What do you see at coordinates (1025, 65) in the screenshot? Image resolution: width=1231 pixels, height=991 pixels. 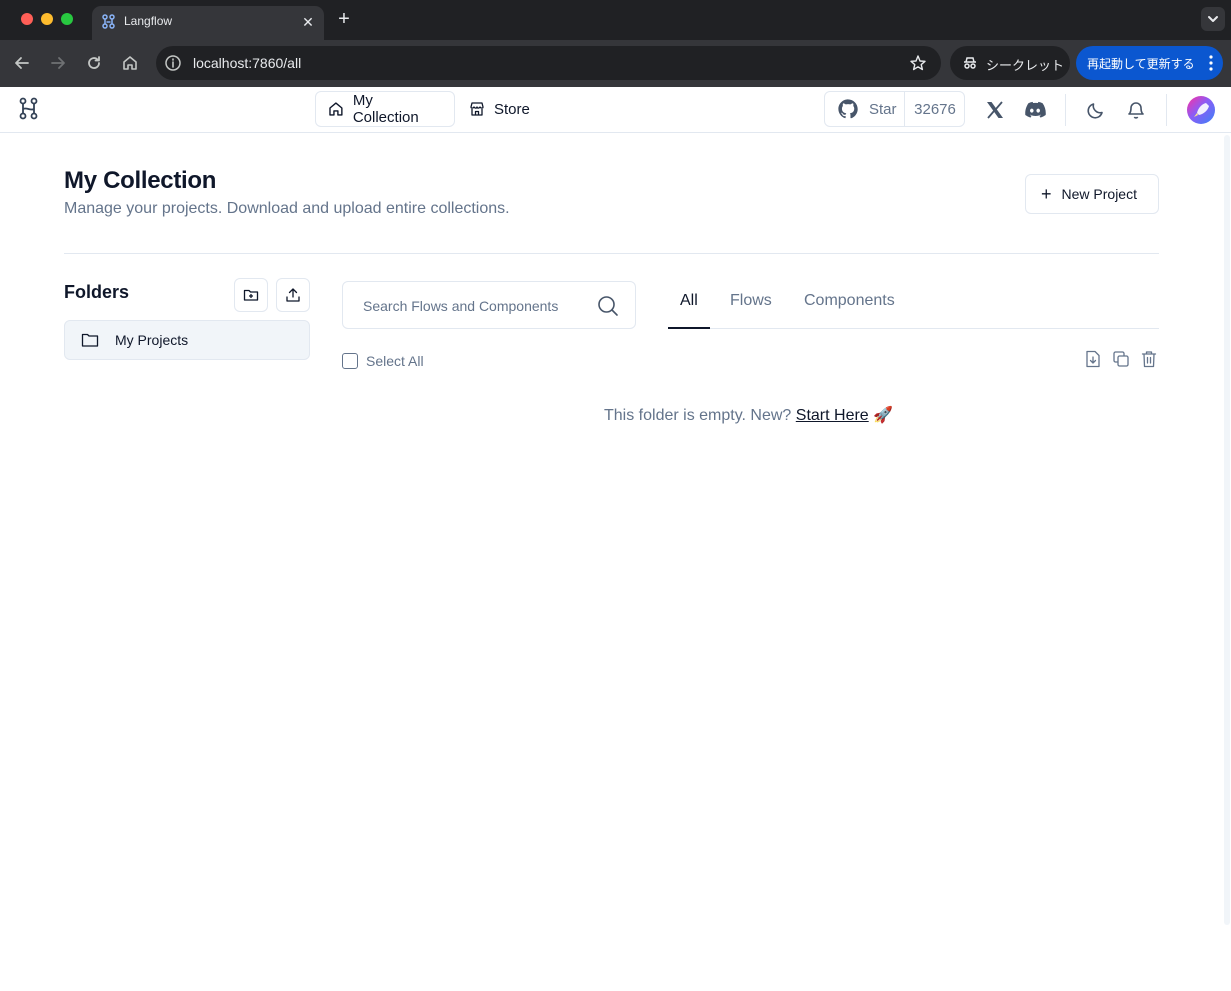 I see `incognito-label: シークレット` at bounding box center [1025, 65].